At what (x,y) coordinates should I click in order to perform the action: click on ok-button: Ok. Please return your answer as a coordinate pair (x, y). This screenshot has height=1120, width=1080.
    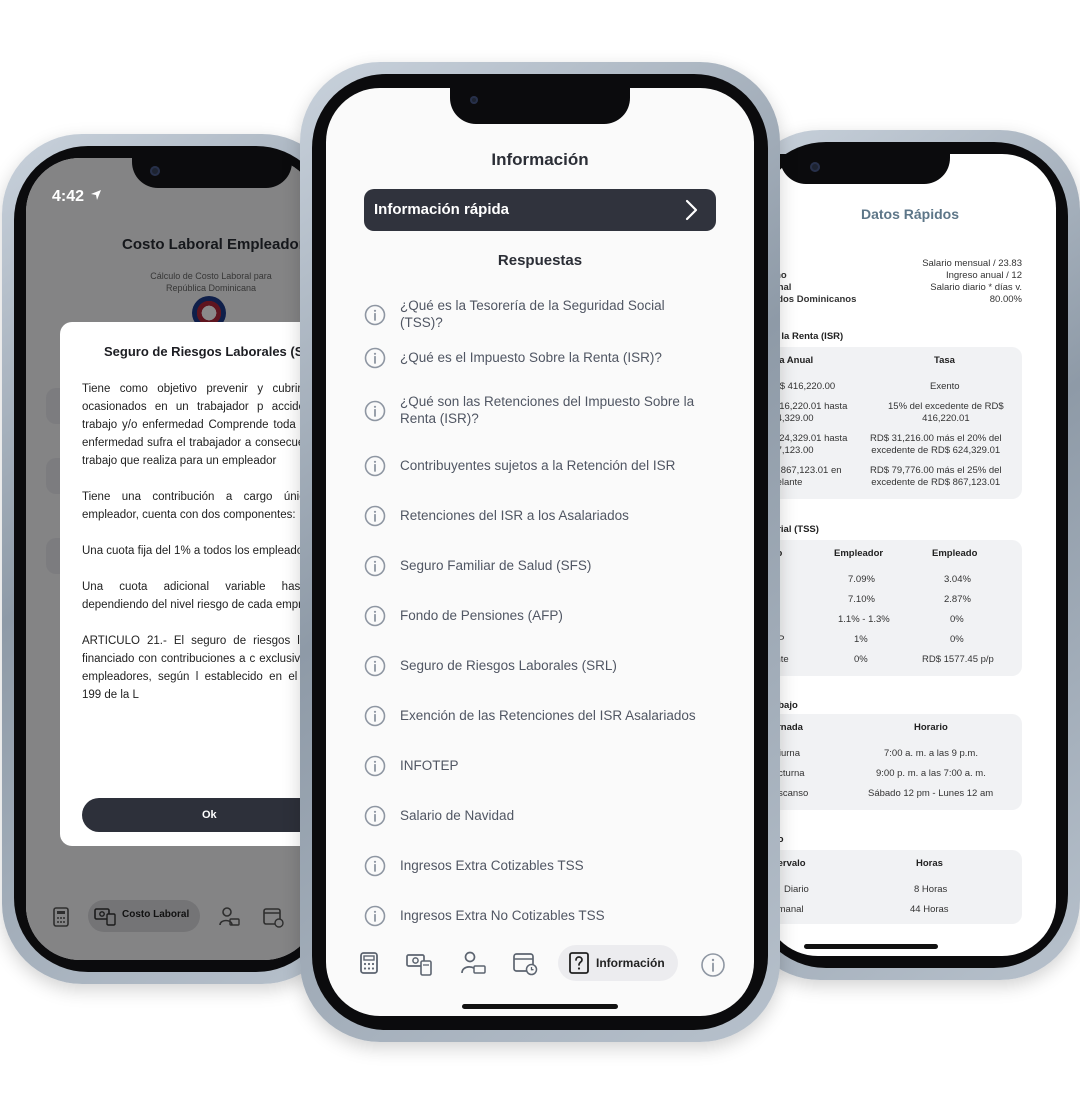
    Looking at the image, I should click on (200, 815).